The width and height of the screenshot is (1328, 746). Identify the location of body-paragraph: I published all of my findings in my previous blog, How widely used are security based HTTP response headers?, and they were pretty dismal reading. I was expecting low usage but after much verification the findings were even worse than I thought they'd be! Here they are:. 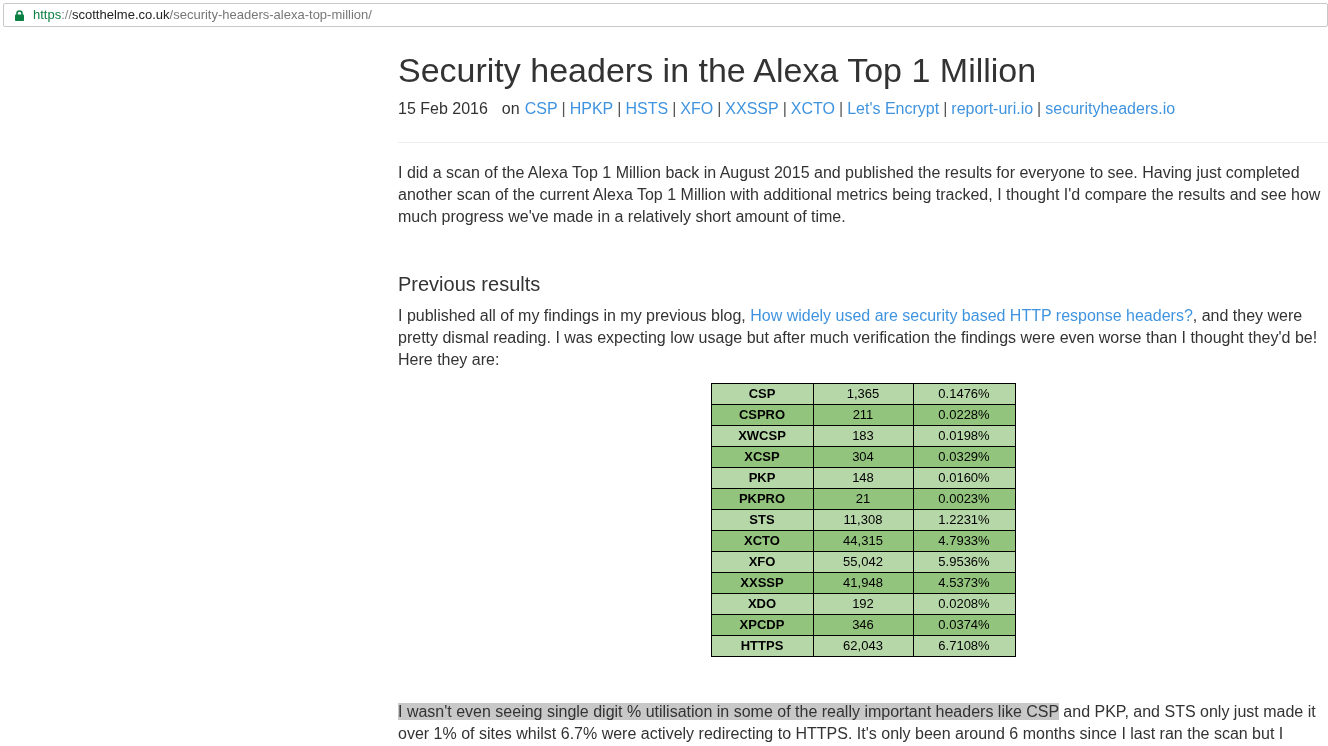
(858, 338).